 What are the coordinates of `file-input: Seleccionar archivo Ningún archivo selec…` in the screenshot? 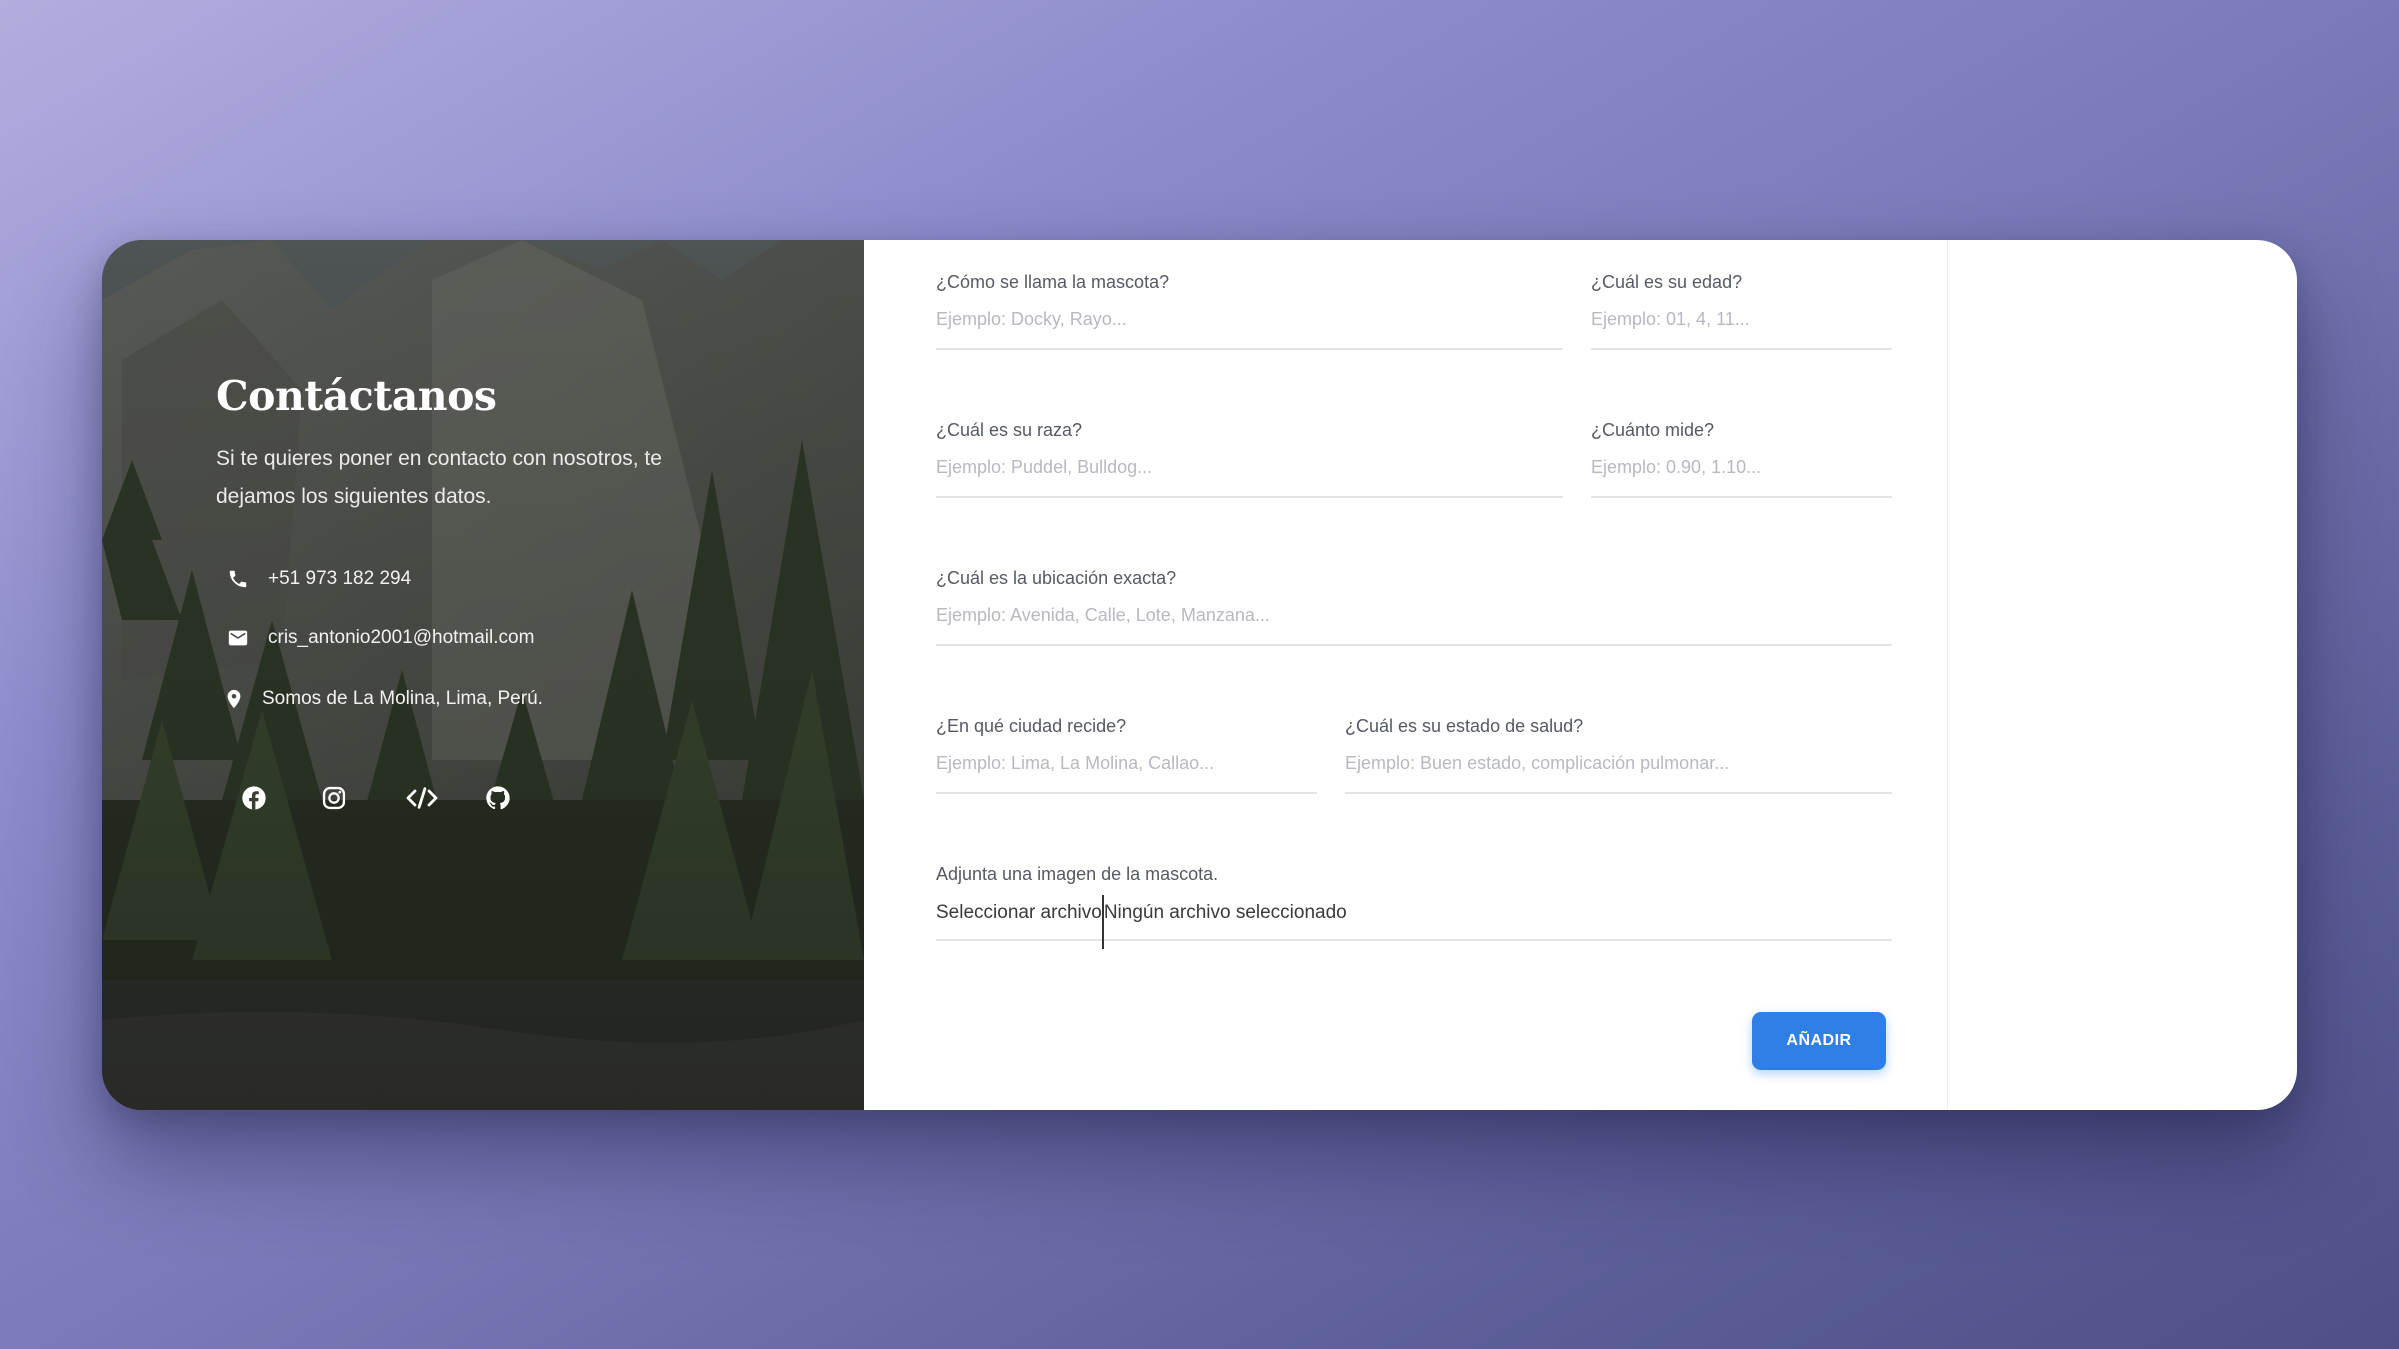 It's located at (1414, 922).